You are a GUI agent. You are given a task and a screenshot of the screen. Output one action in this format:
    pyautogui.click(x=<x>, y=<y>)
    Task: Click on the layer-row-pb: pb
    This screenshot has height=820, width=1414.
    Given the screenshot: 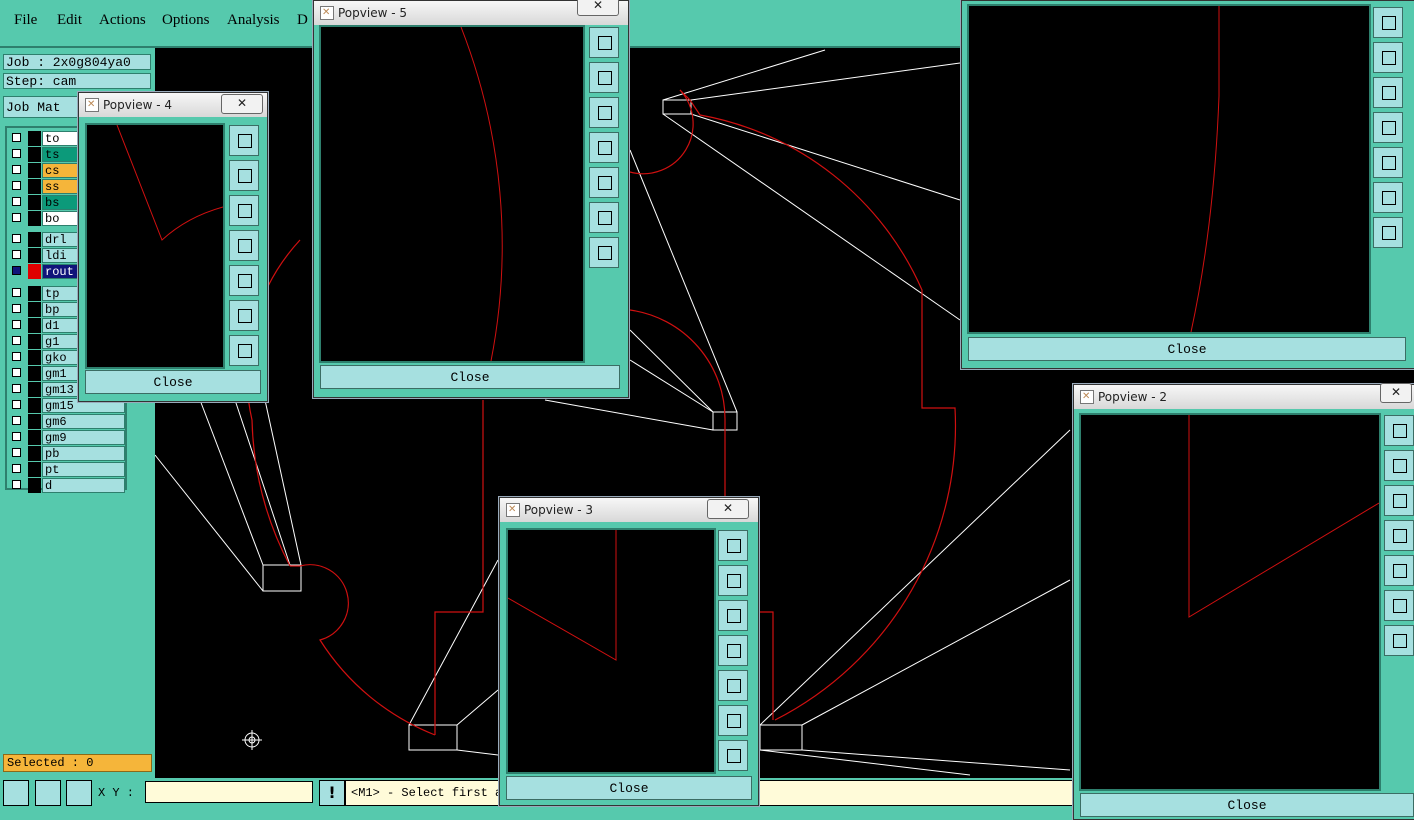 What is the action you would take?
    pyautogui.click(x=67, y=453)
    